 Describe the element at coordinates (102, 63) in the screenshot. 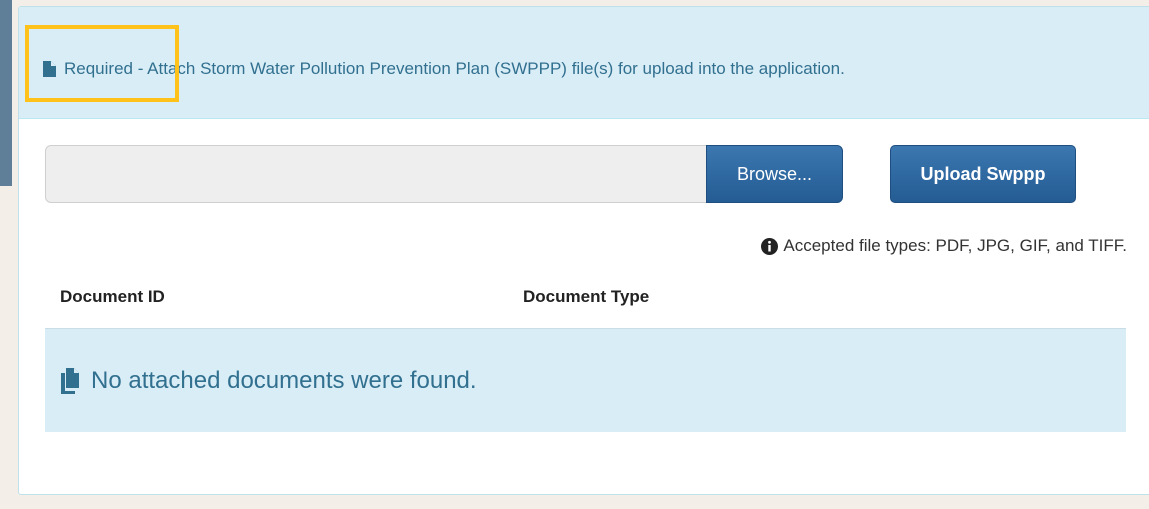

I see `highlight-annotation` at that location.